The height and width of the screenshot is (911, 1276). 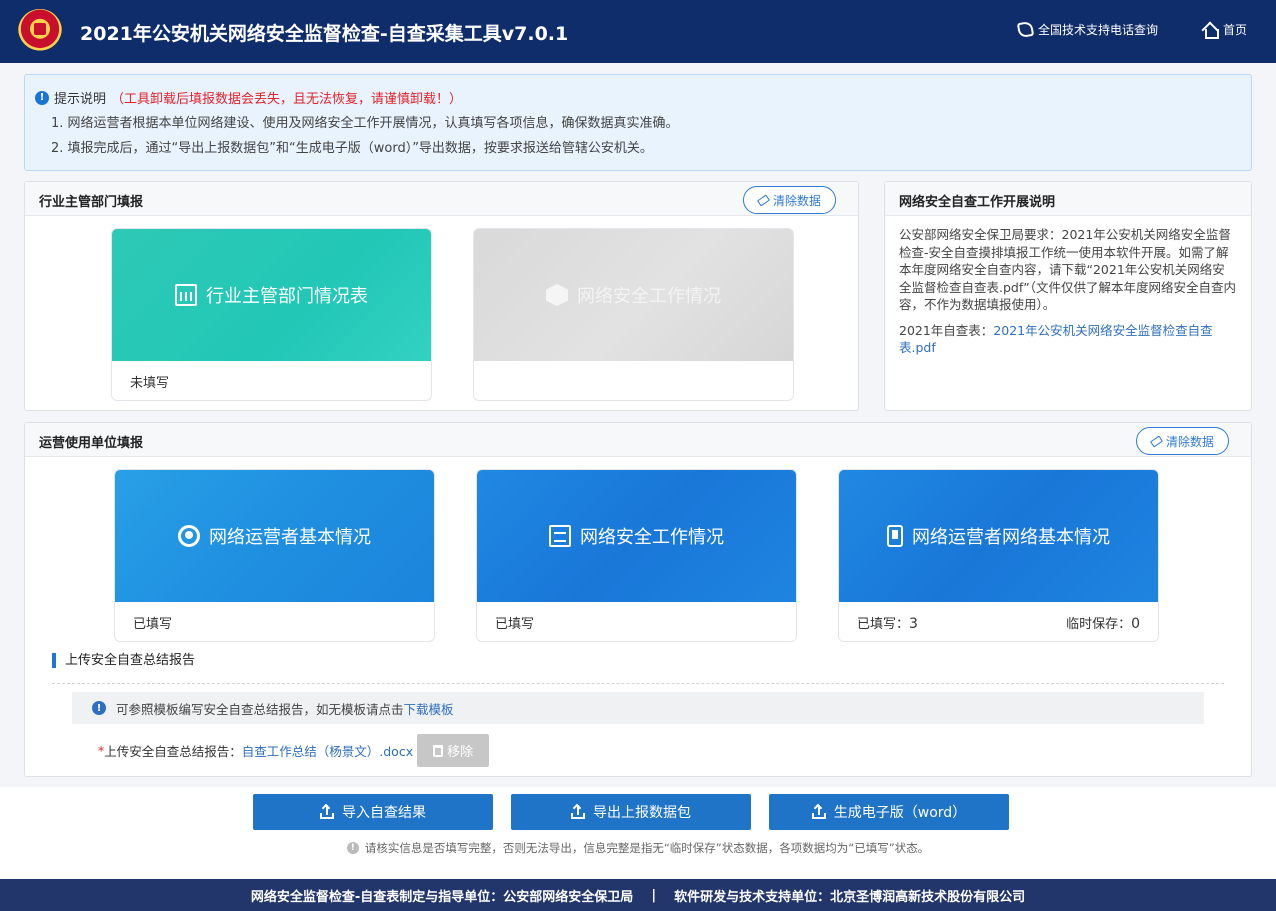 I want to click on industry-security-card: 网络安全工作情况, so click(x=633, y=314).